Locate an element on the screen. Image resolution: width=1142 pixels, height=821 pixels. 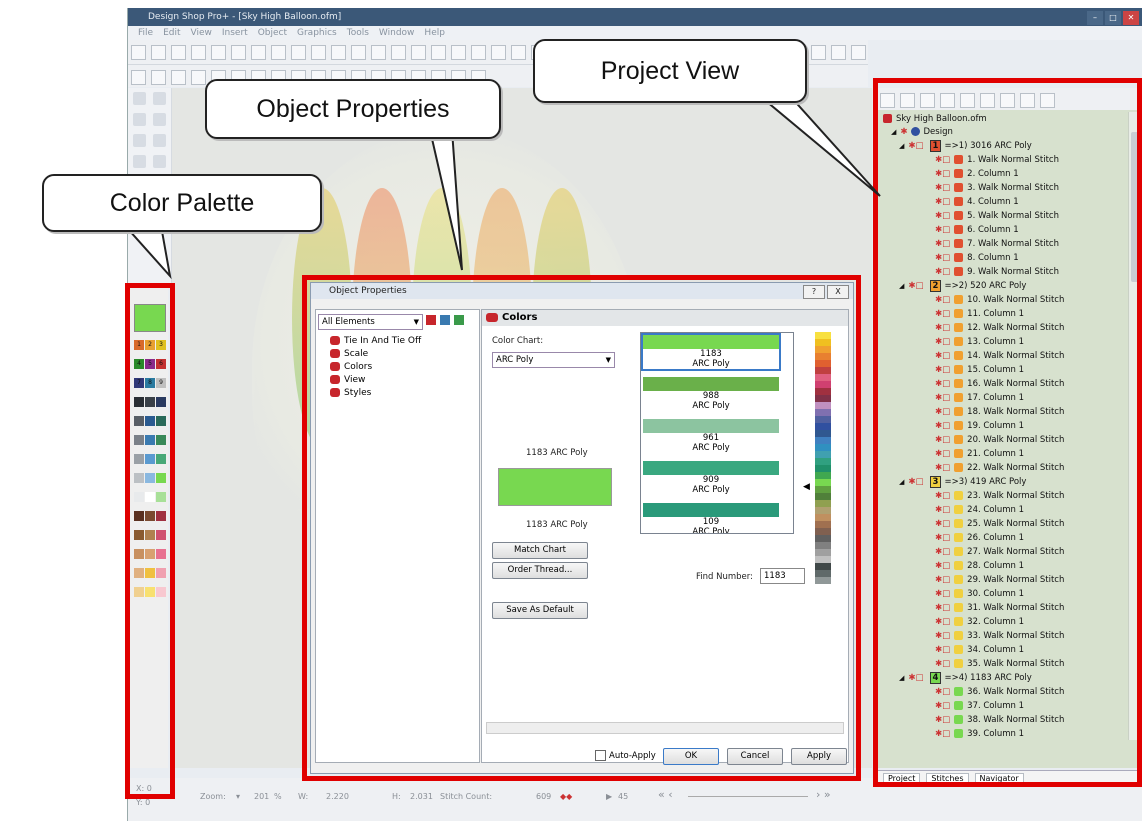
callout-project-view: Project View is located at coordinates (670, 71).